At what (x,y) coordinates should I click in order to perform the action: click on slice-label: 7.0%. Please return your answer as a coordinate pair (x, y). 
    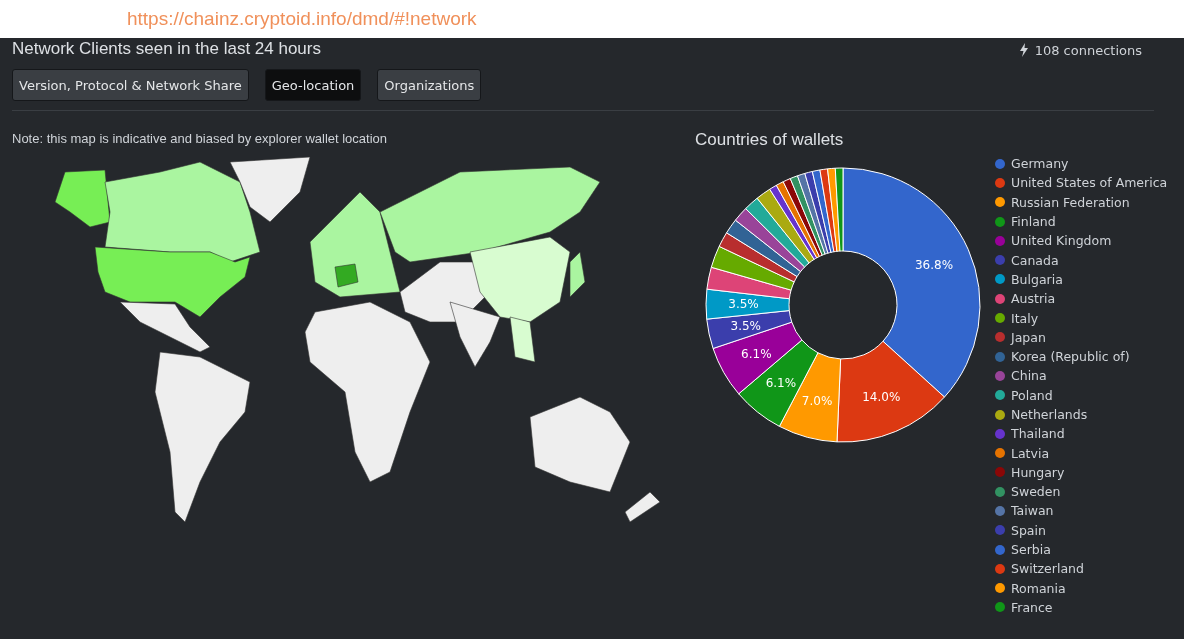
    Looking at the image, I should click on (817, 401).